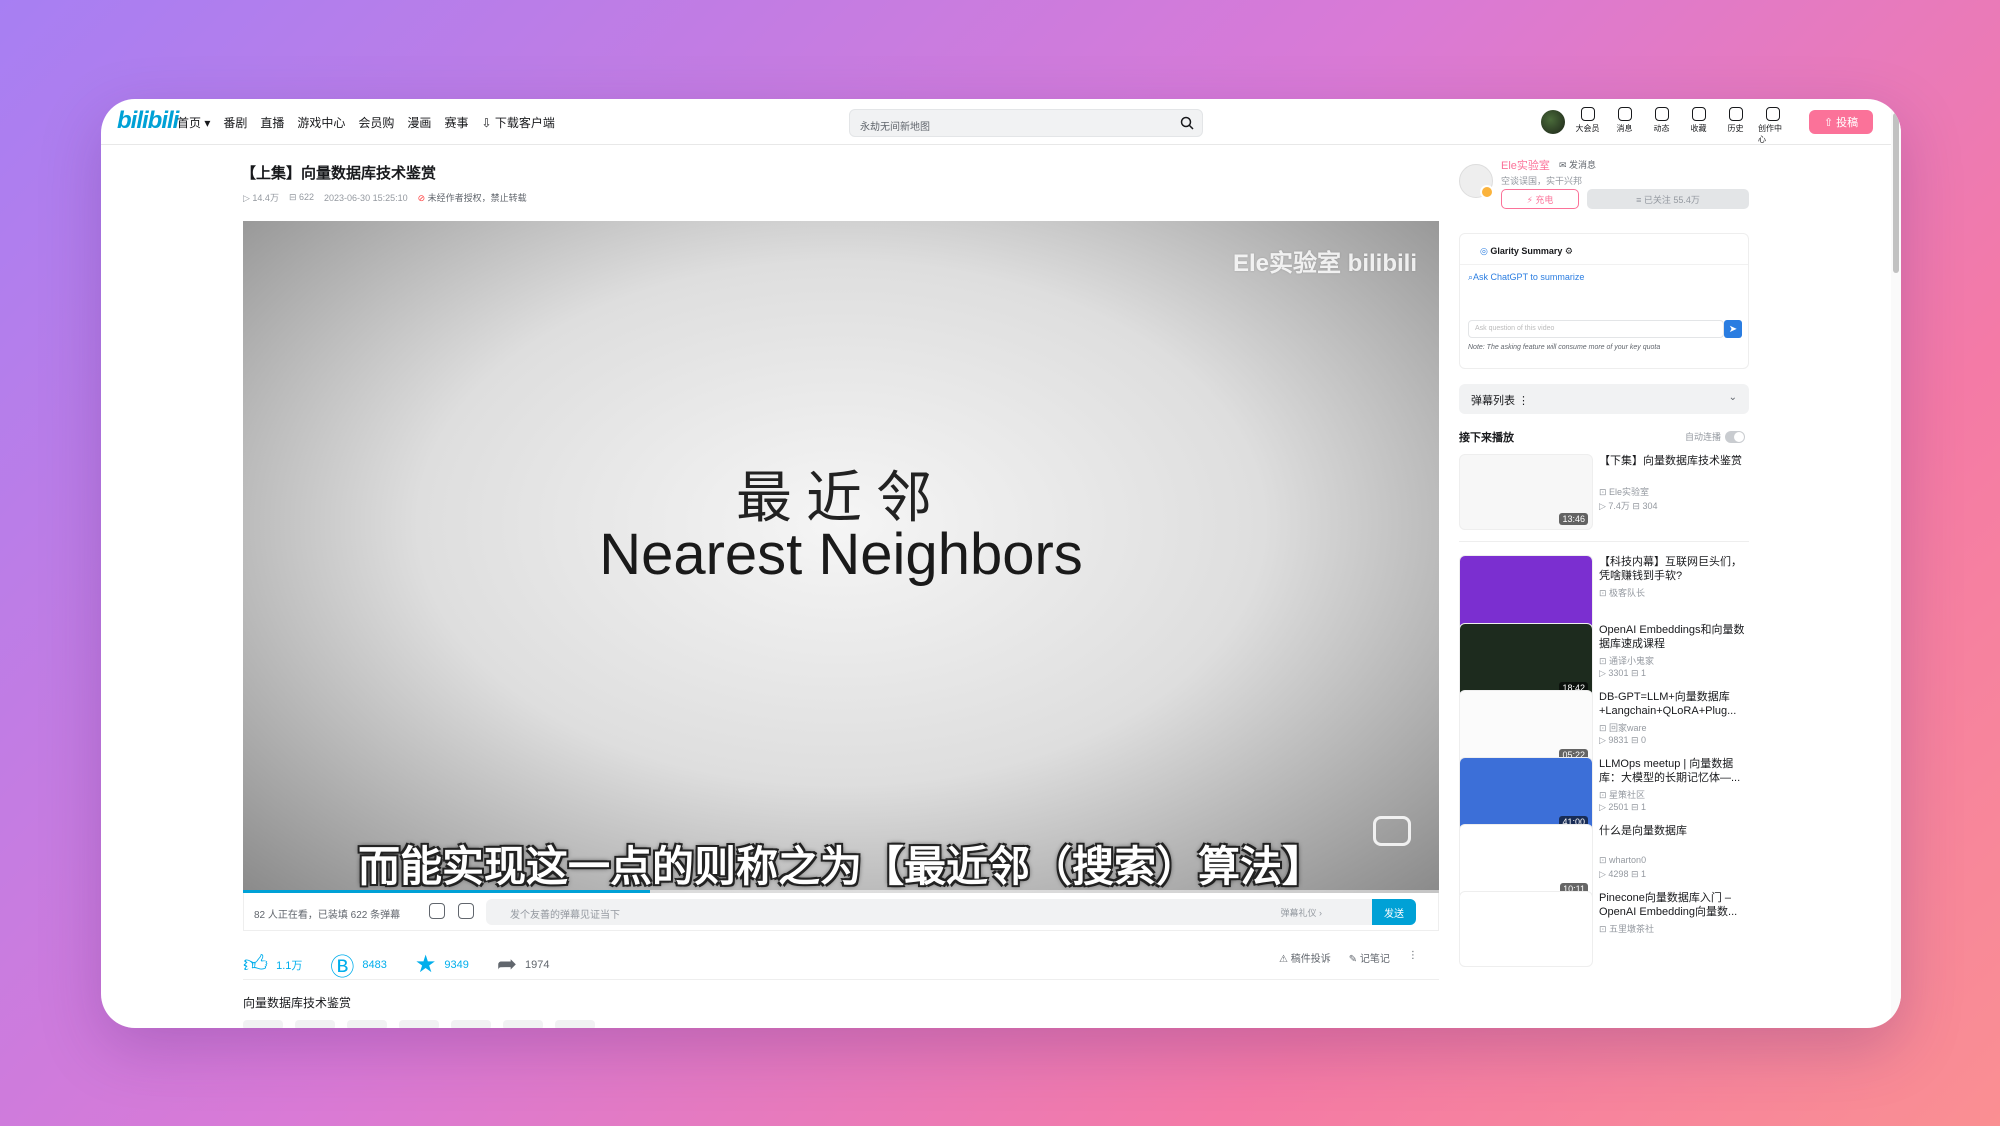 This screenshot has height=1126, width=2000. I want to click on glarity-question-input: Ask question of this video, so click(1596, 329).